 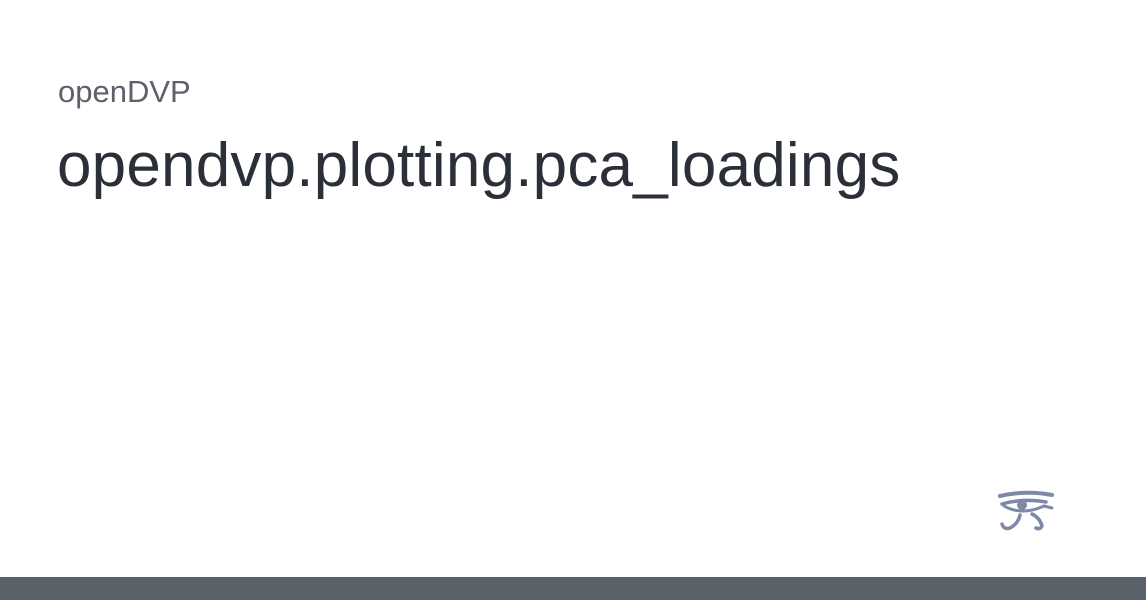 I want to click on logo, so click(x=1026, y=511).